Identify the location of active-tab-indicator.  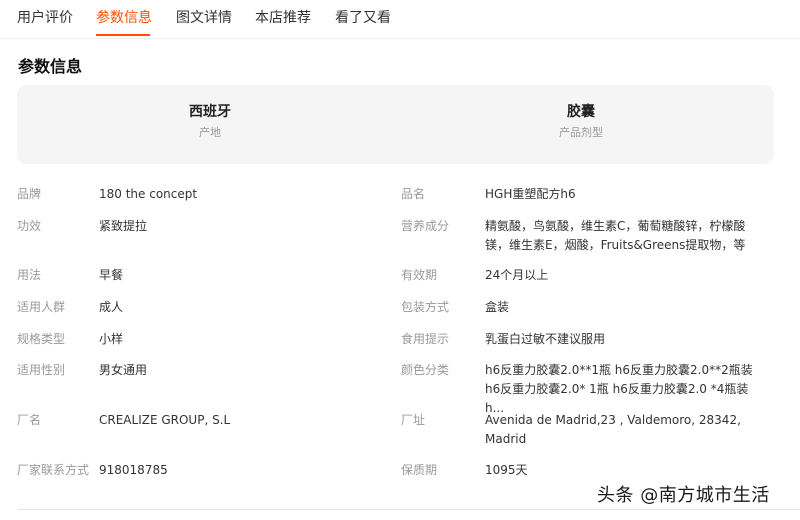
(123, 35).